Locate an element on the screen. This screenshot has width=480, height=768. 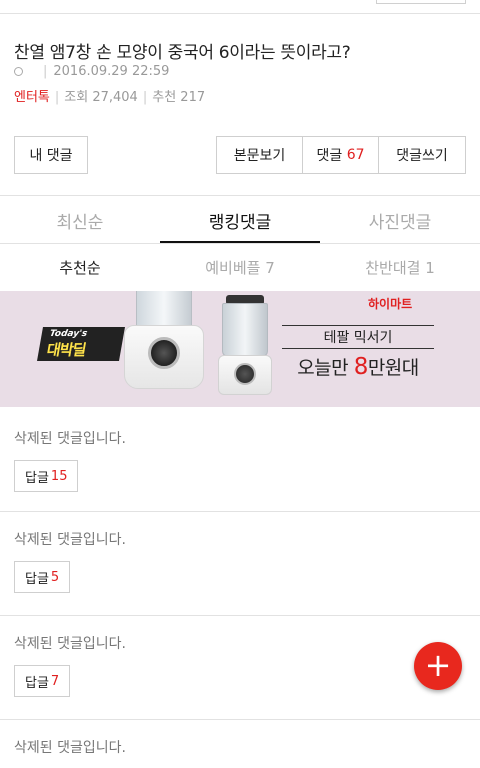
list-item: 삭제된 댓글입니다. is located at coordinates (240, 744).